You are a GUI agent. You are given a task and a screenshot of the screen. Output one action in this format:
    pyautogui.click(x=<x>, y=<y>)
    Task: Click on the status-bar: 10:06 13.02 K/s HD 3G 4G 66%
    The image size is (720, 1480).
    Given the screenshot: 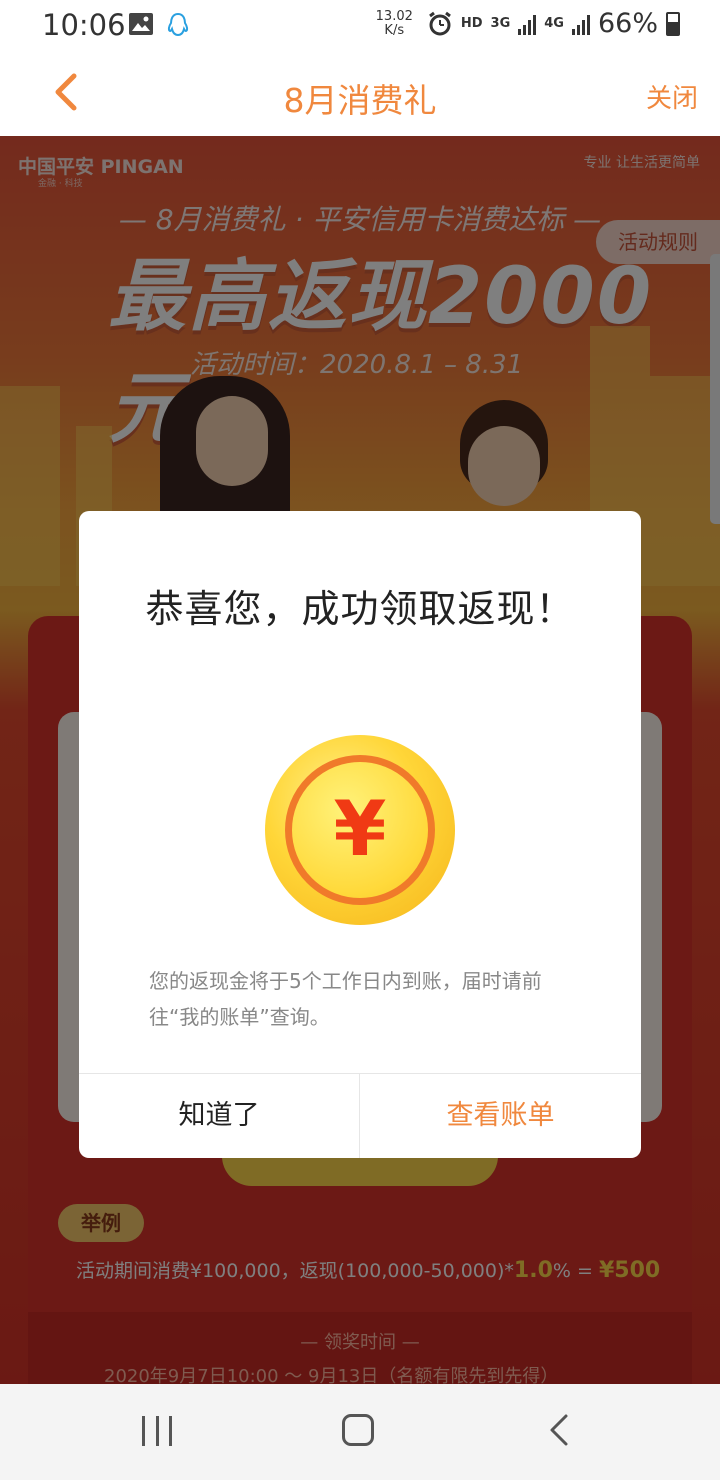 What is the action you would take?
    pyautogui.click(x=360, y=25)
    